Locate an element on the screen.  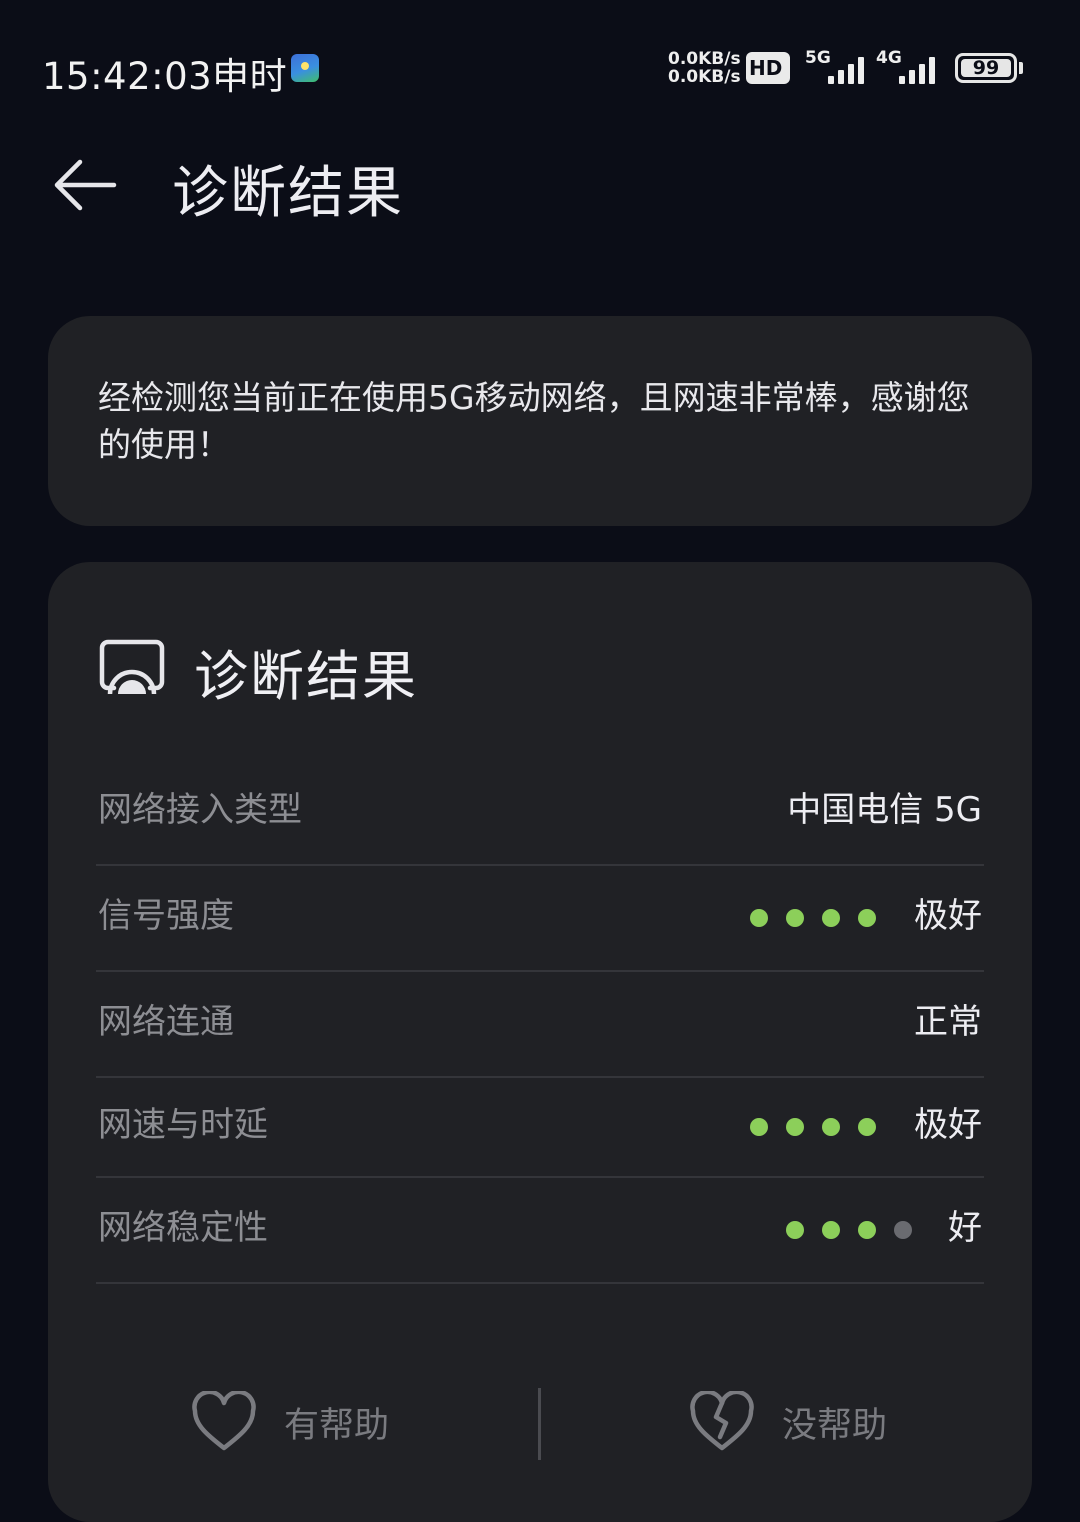
back-arrow-icon is located at coordinates (85, 185).